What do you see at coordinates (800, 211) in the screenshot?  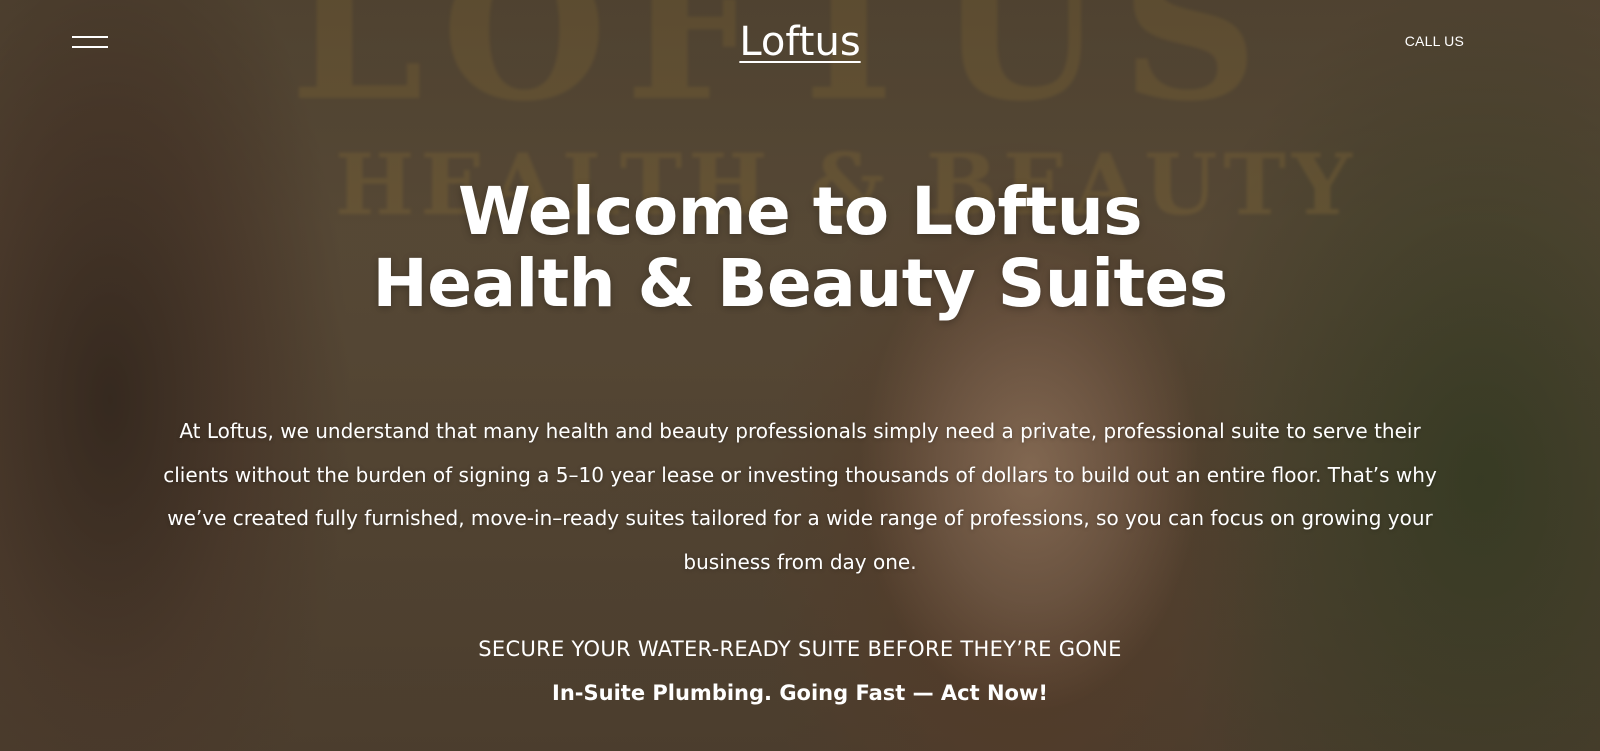 I see `page-title-line-1: Welcome to Loftus` at bounding box center [800, 211].